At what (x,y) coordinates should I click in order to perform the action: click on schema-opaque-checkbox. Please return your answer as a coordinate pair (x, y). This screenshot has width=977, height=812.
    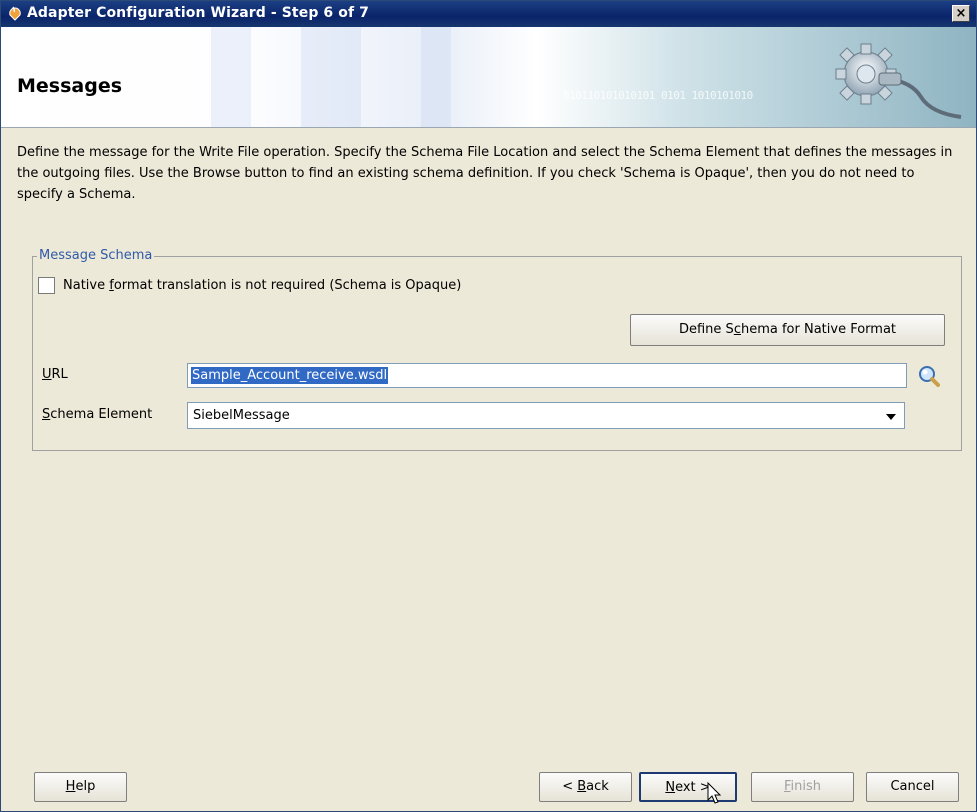
    Looking at the image, I should click on (46, 285).